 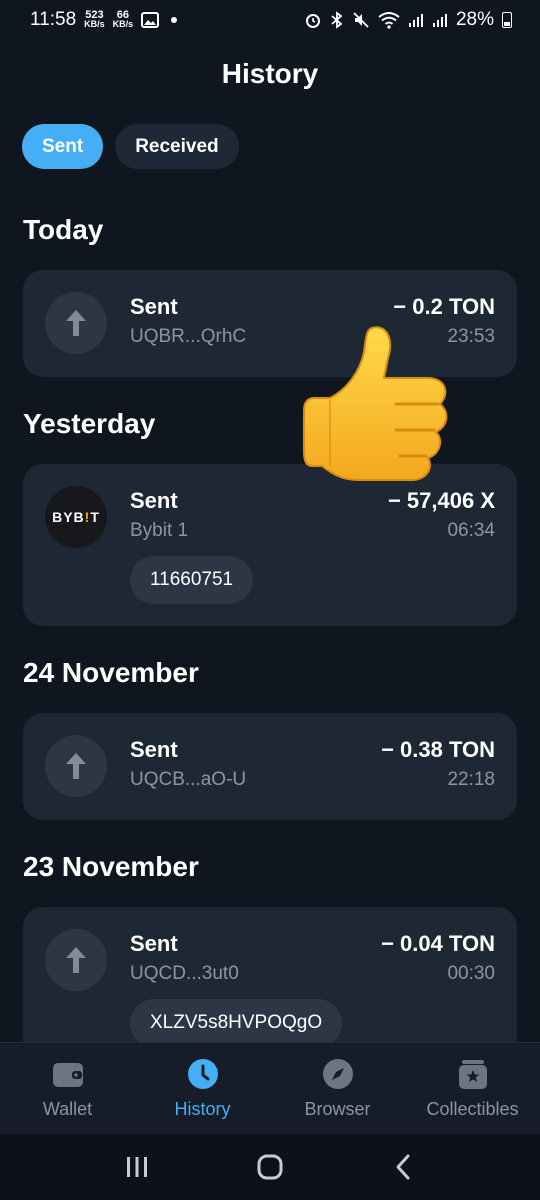 What do you see at coordinates (202, 1074) in the screenshot?
I see `clock-icon` at bounding box center [202, 1074].